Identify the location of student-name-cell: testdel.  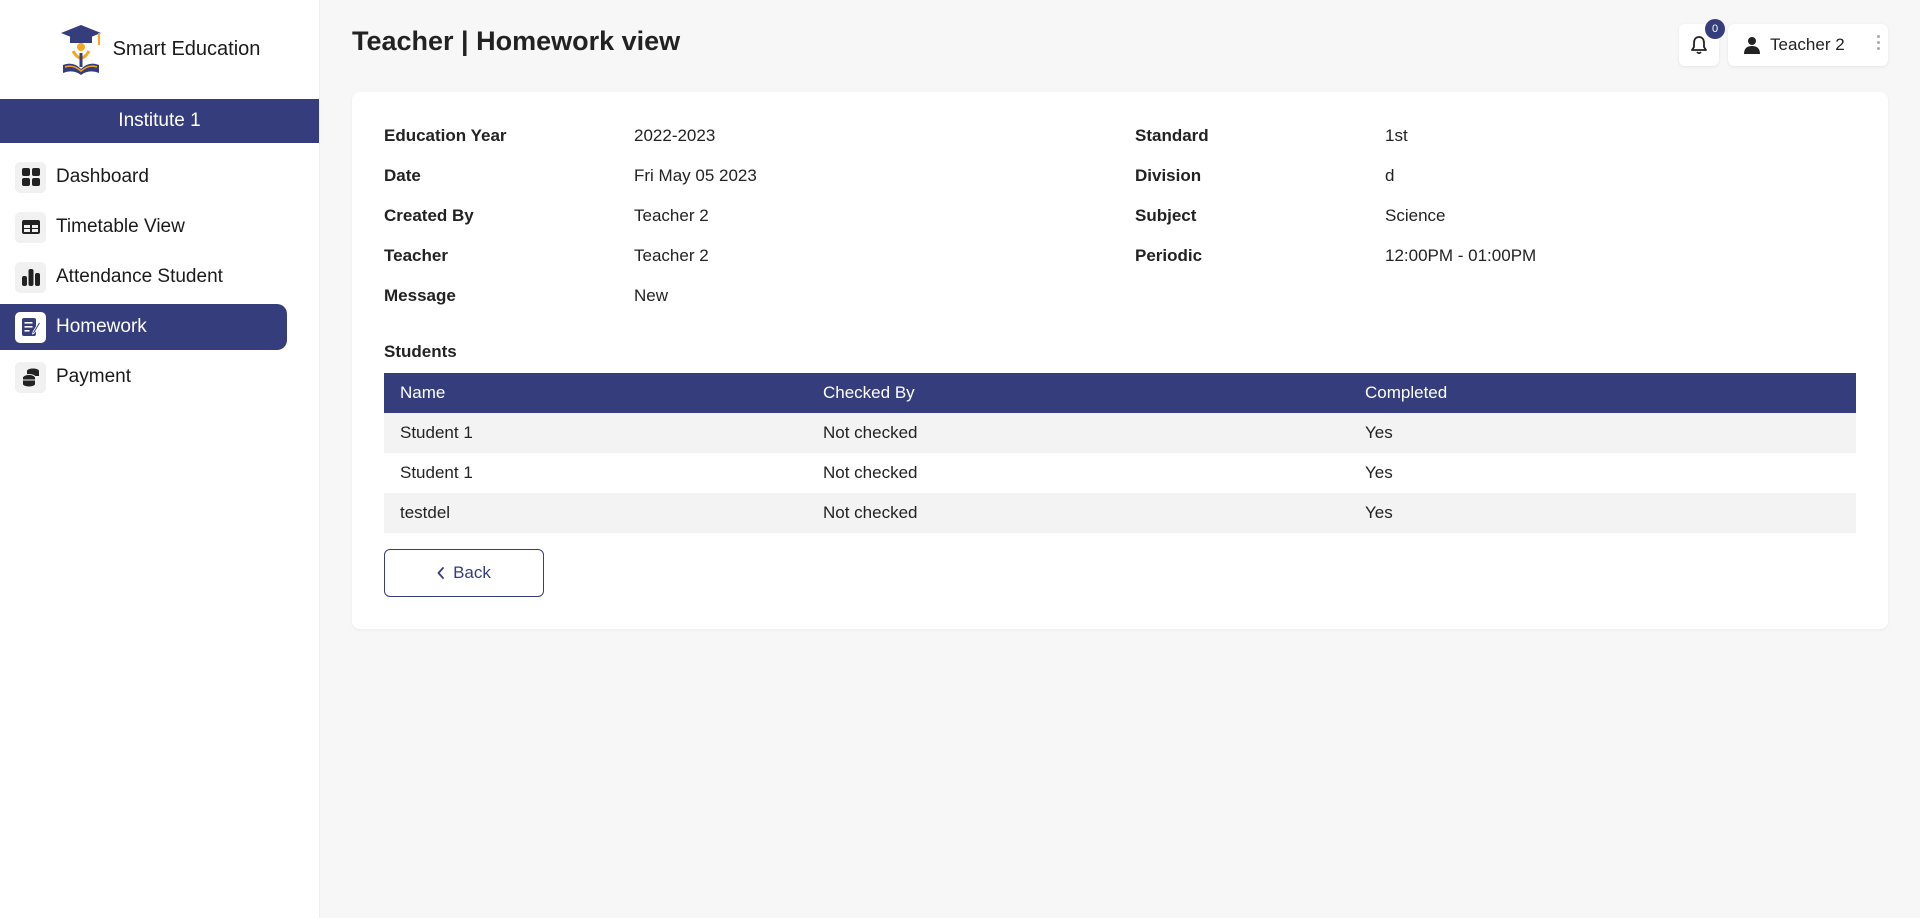
(425, 512).